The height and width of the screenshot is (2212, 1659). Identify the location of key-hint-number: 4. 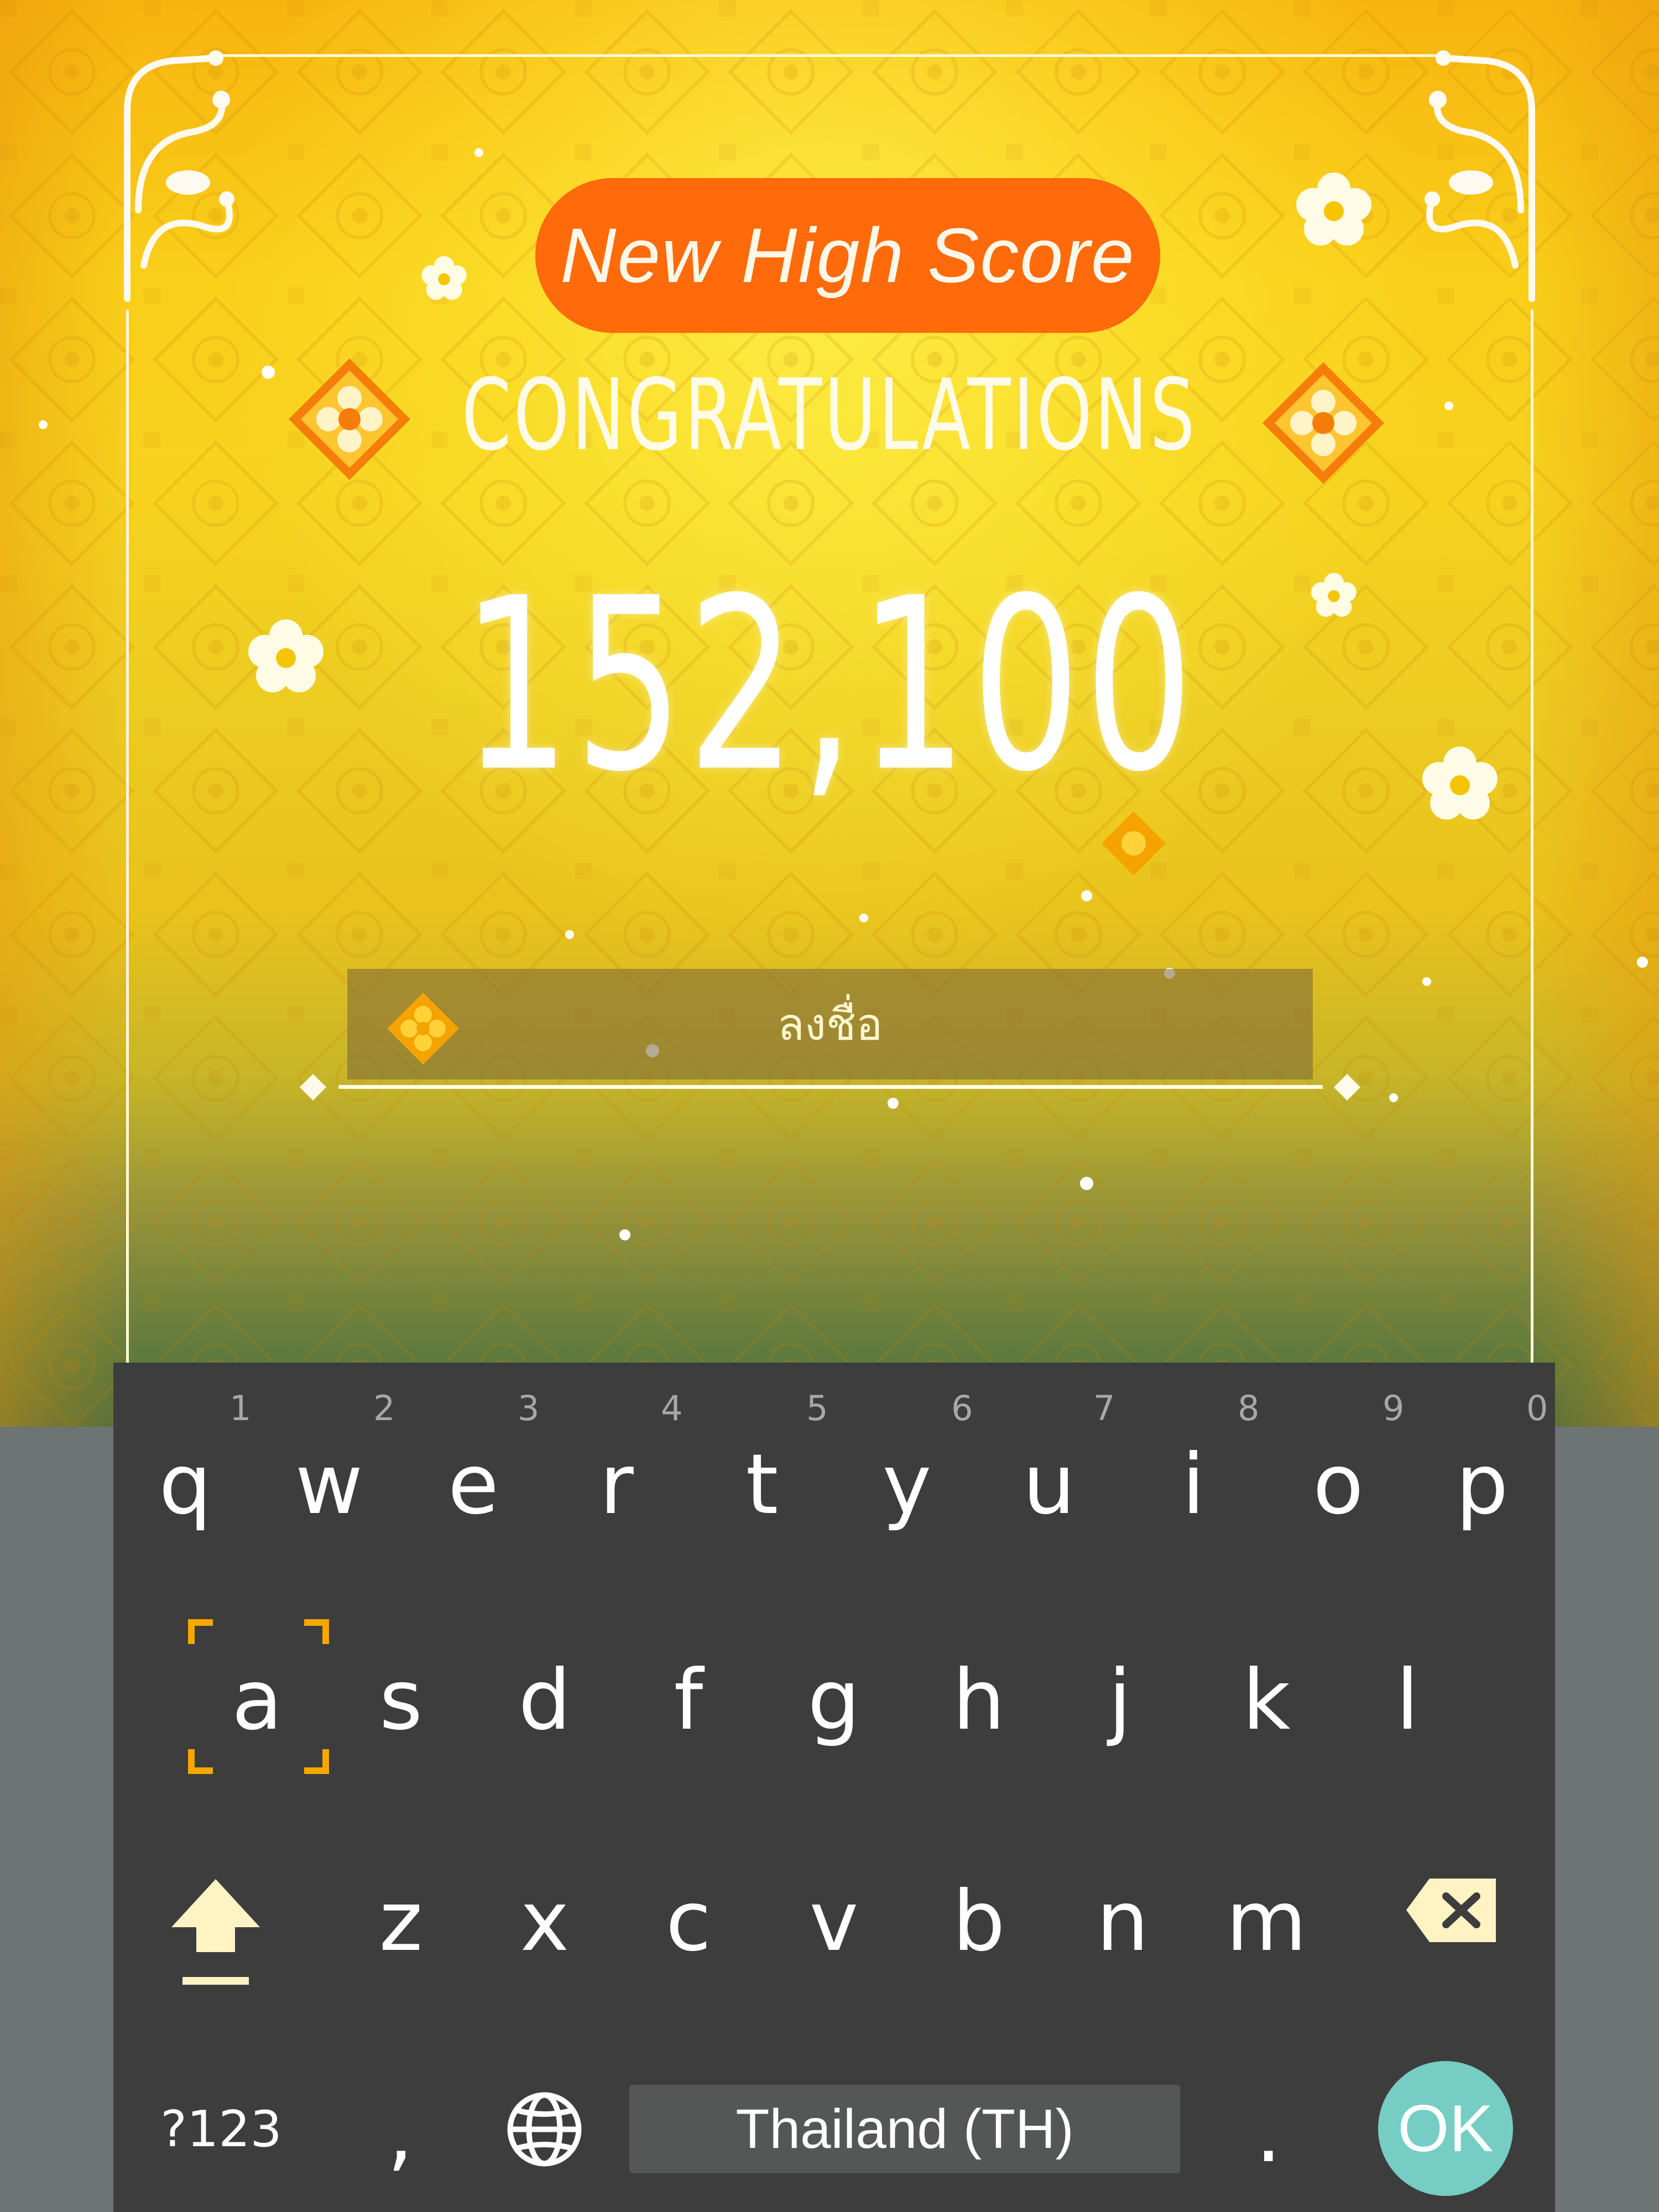
(672, 1408).